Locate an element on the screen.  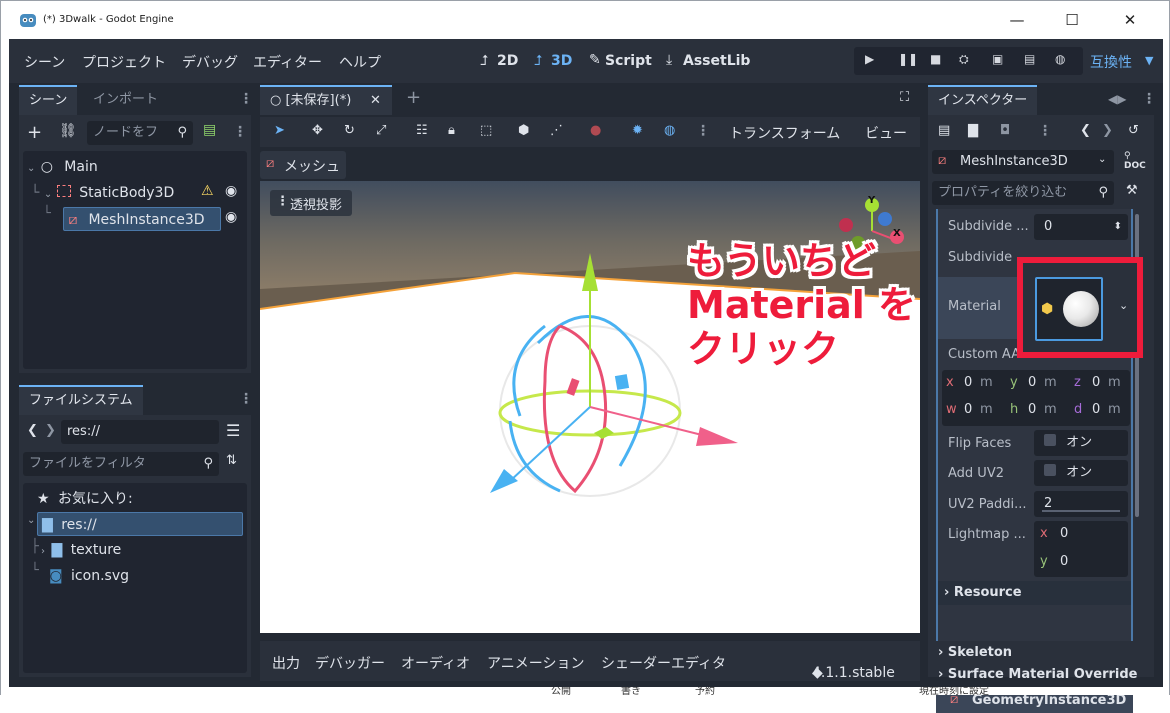
snap-icon: ⋰ is located at coordinates (556, 130).